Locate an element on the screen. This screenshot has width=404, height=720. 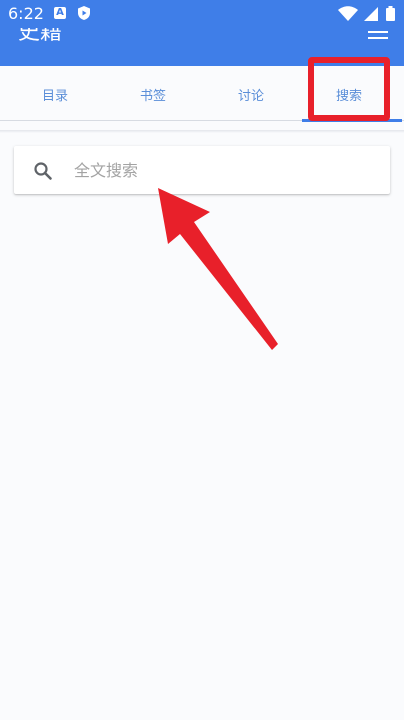
tab-shadow is located at coordinates (202, 131).